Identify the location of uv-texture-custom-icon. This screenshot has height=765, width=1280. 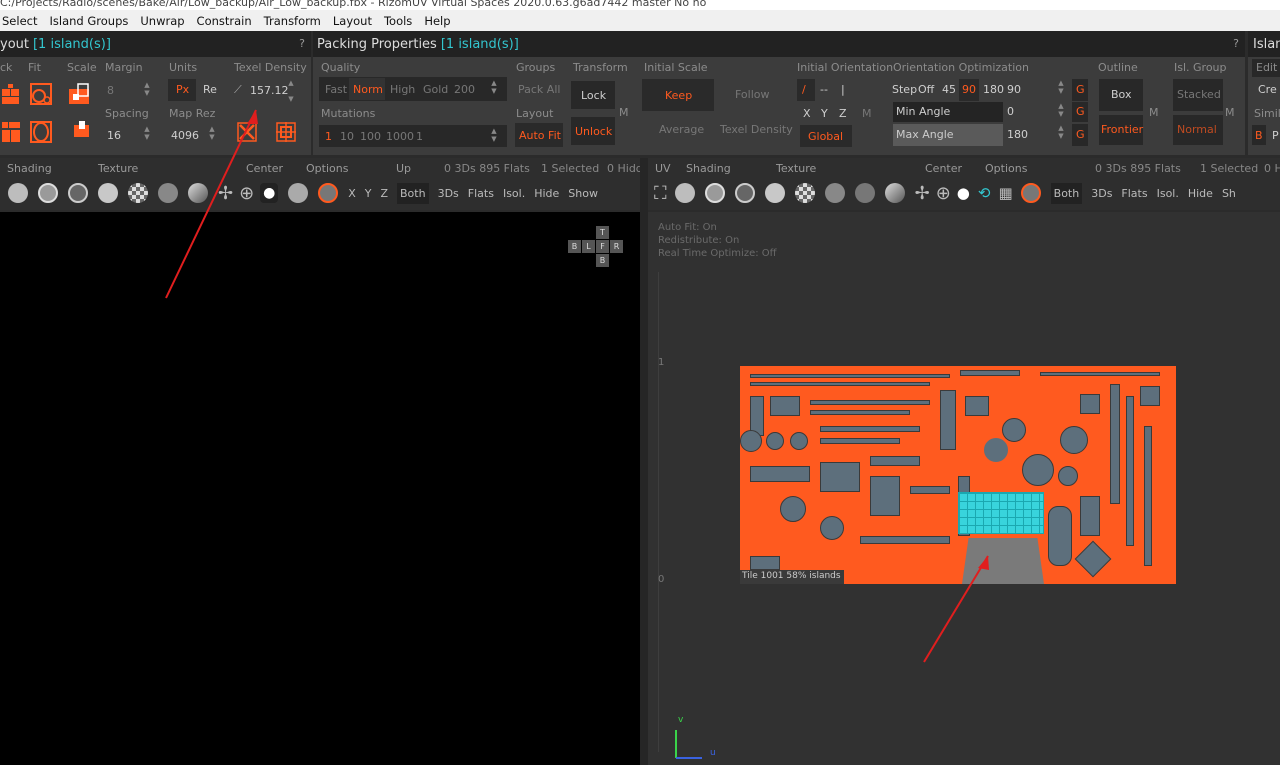
(894, 193).